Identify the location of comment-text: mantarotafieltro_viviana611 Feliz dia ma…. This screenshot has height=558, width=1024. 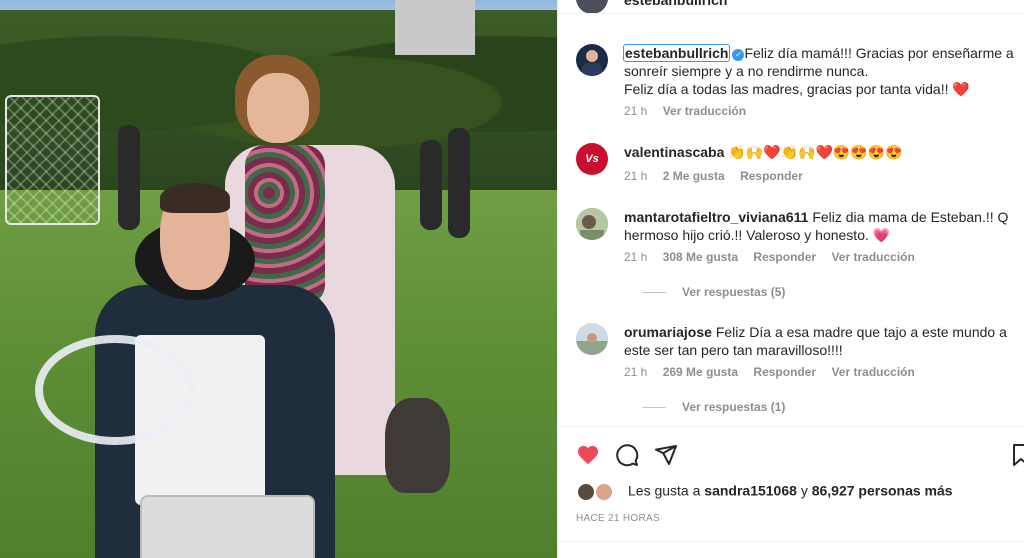
(821, 226).